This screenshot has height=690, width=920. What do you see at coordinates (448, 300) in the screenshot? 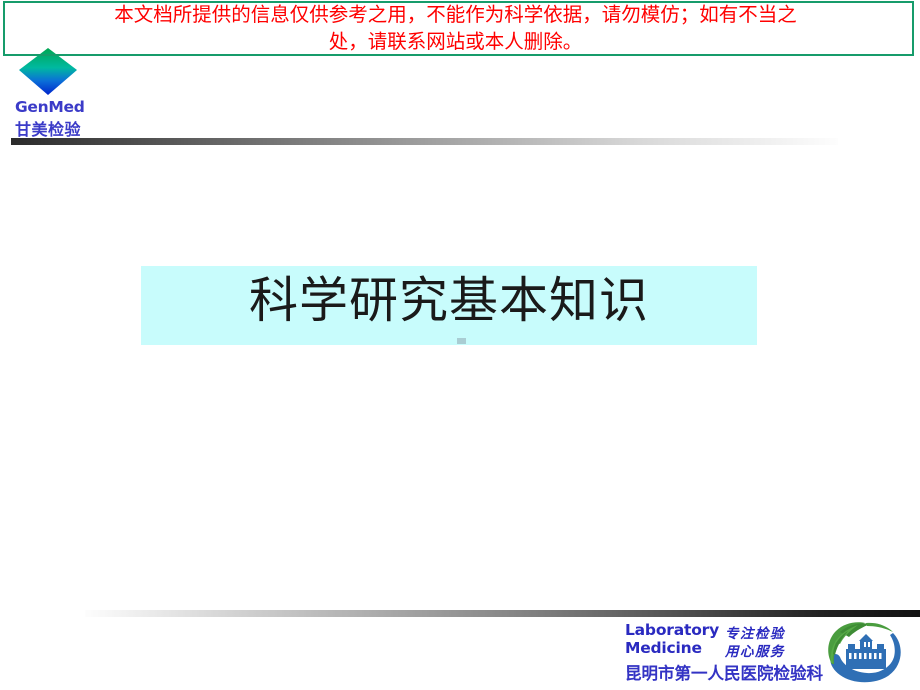
I see `page-title: 科学研究基本知识` at bounding box center [448, 300].